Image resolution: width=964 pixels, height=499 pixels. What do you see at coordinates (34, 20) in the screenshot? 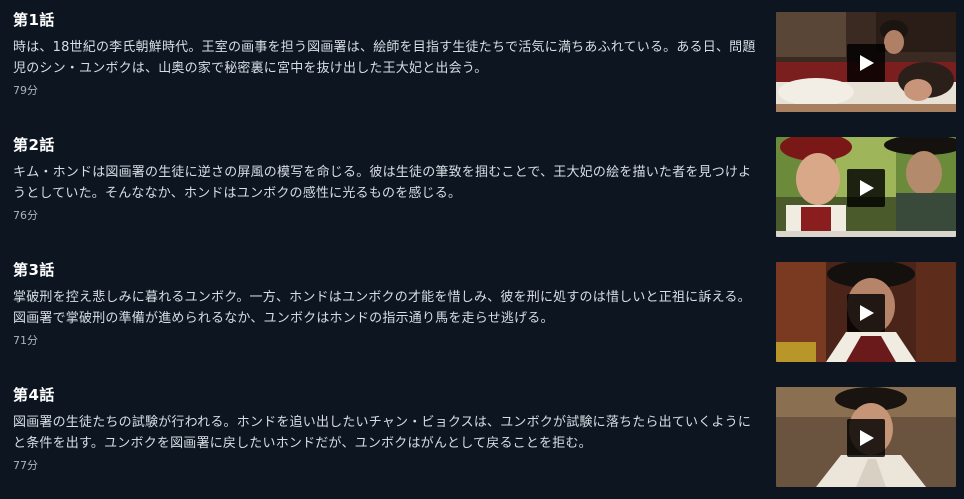
I see `episode-title: 第1話` at bounding box center [34, 20].